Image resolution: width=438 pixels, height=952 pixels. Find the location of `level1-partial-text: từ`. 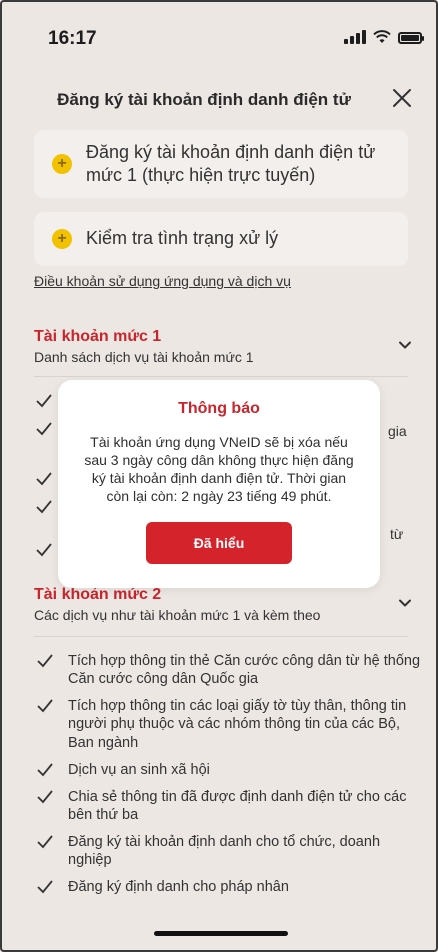

level1-partial-text: từ is located at coordinates (397, 534).